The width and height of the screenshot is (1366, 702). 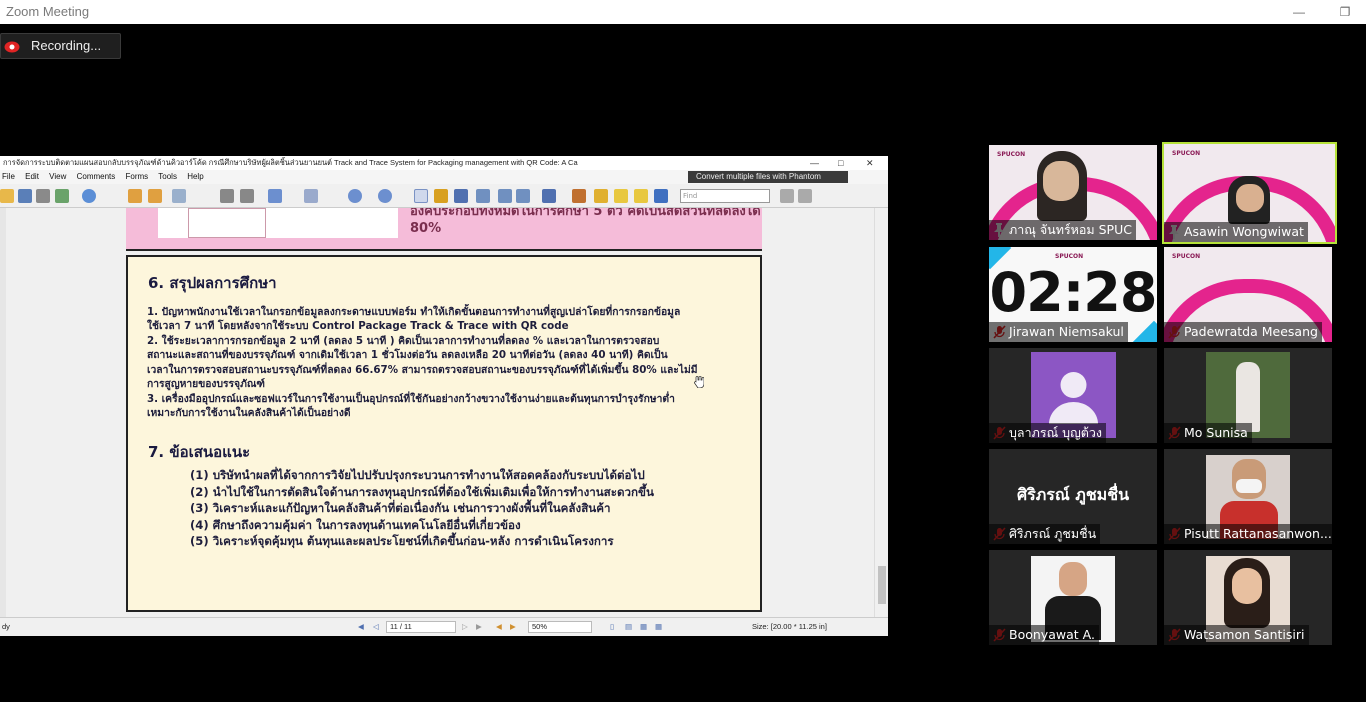 What do you see at coordinates (441, 196) in the screenshot?
I see `select-tool-icon` at bounding box center [441, 196].